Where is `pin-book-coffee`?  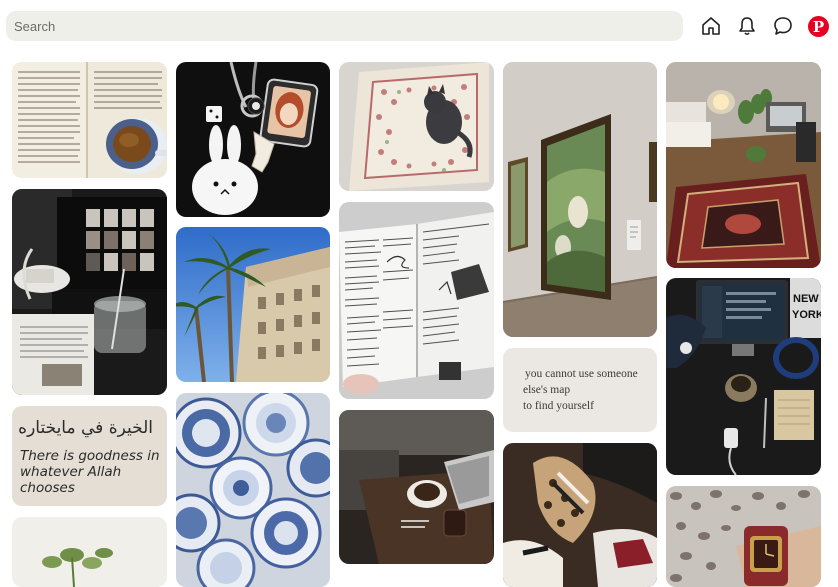 pin-book-coffee is located at coordinates (89, 120).